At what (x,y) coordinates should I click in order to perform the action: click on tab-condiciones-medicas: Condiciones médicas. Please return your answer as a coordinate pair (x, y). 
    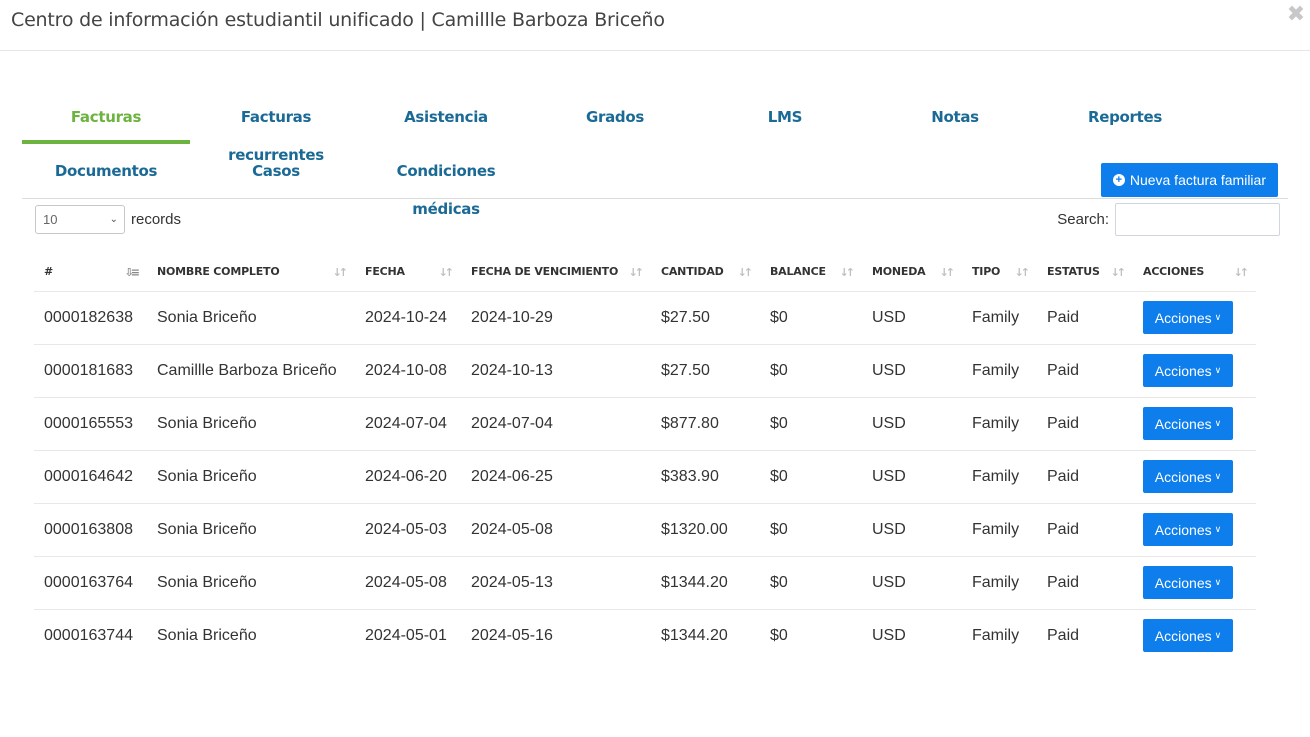
    Looking at the image, I should click on (446, 185).